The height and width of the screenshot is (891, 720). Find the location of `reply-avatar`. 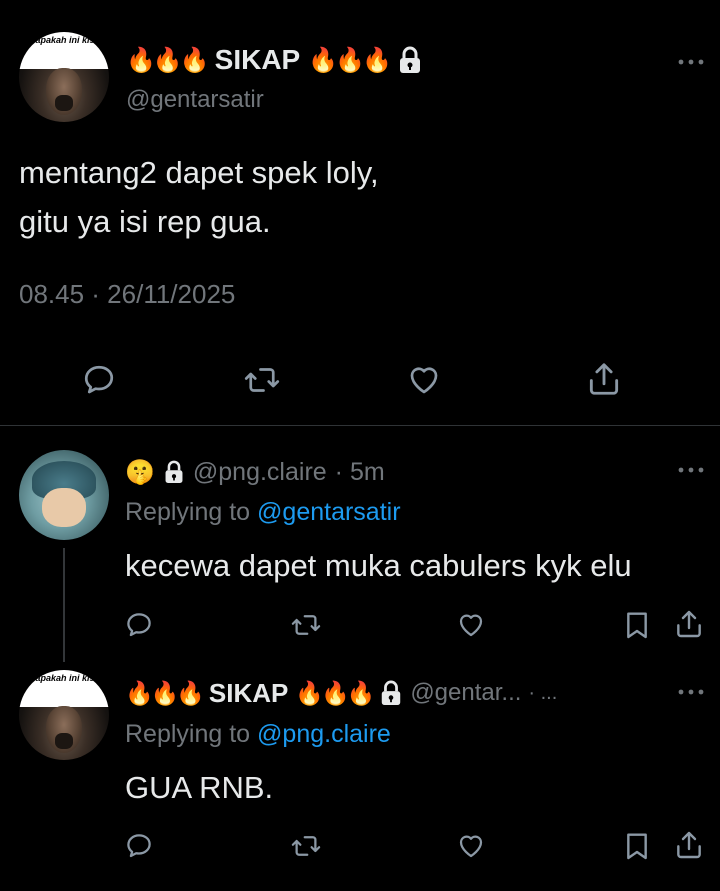

reply-avatar is located at coordinates (64, 495).